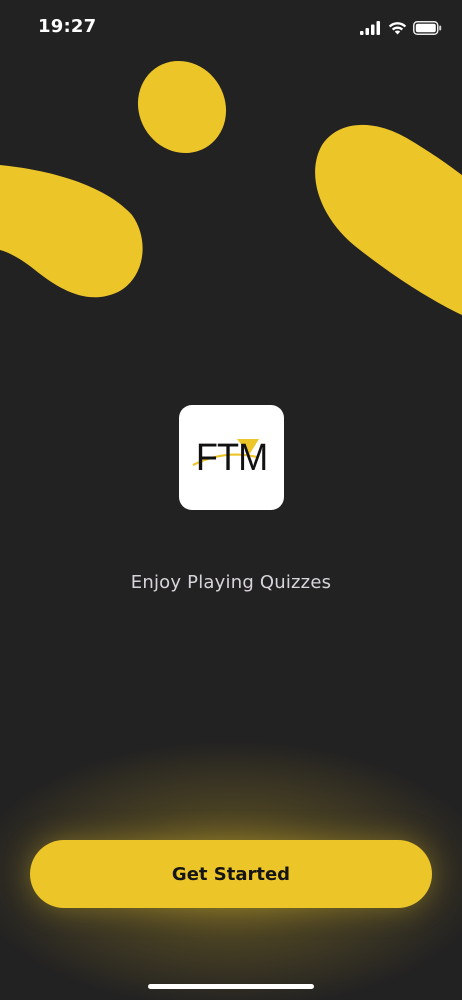 This screenshot has height=1000, width=462. I want to click on get-started-button: Get Started, so click(231, 874).